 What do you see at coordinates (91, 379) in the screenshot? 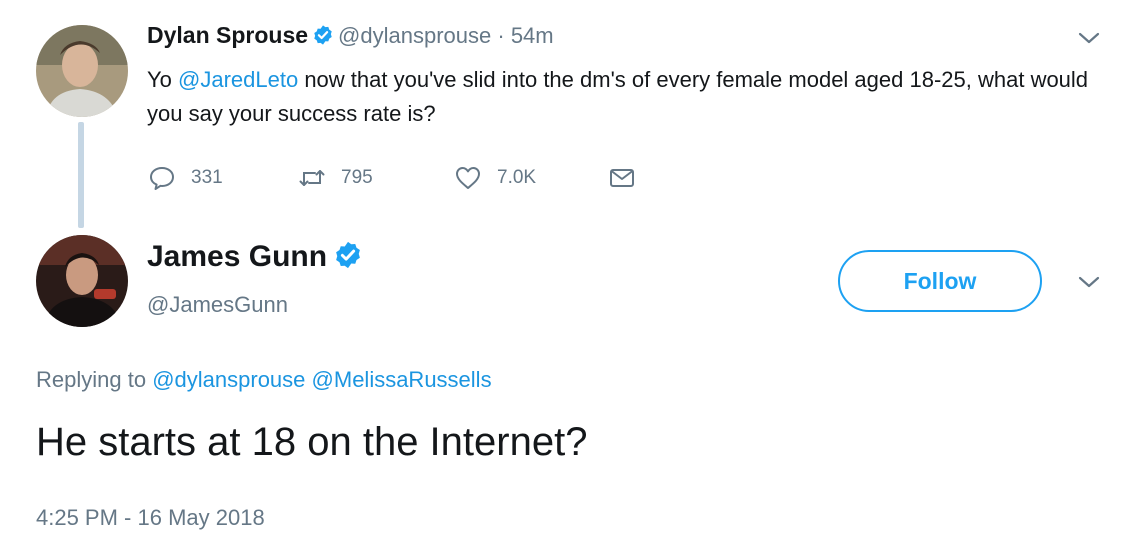
I see `replying-to-label: Replying to` at bounding box center [91, 379].